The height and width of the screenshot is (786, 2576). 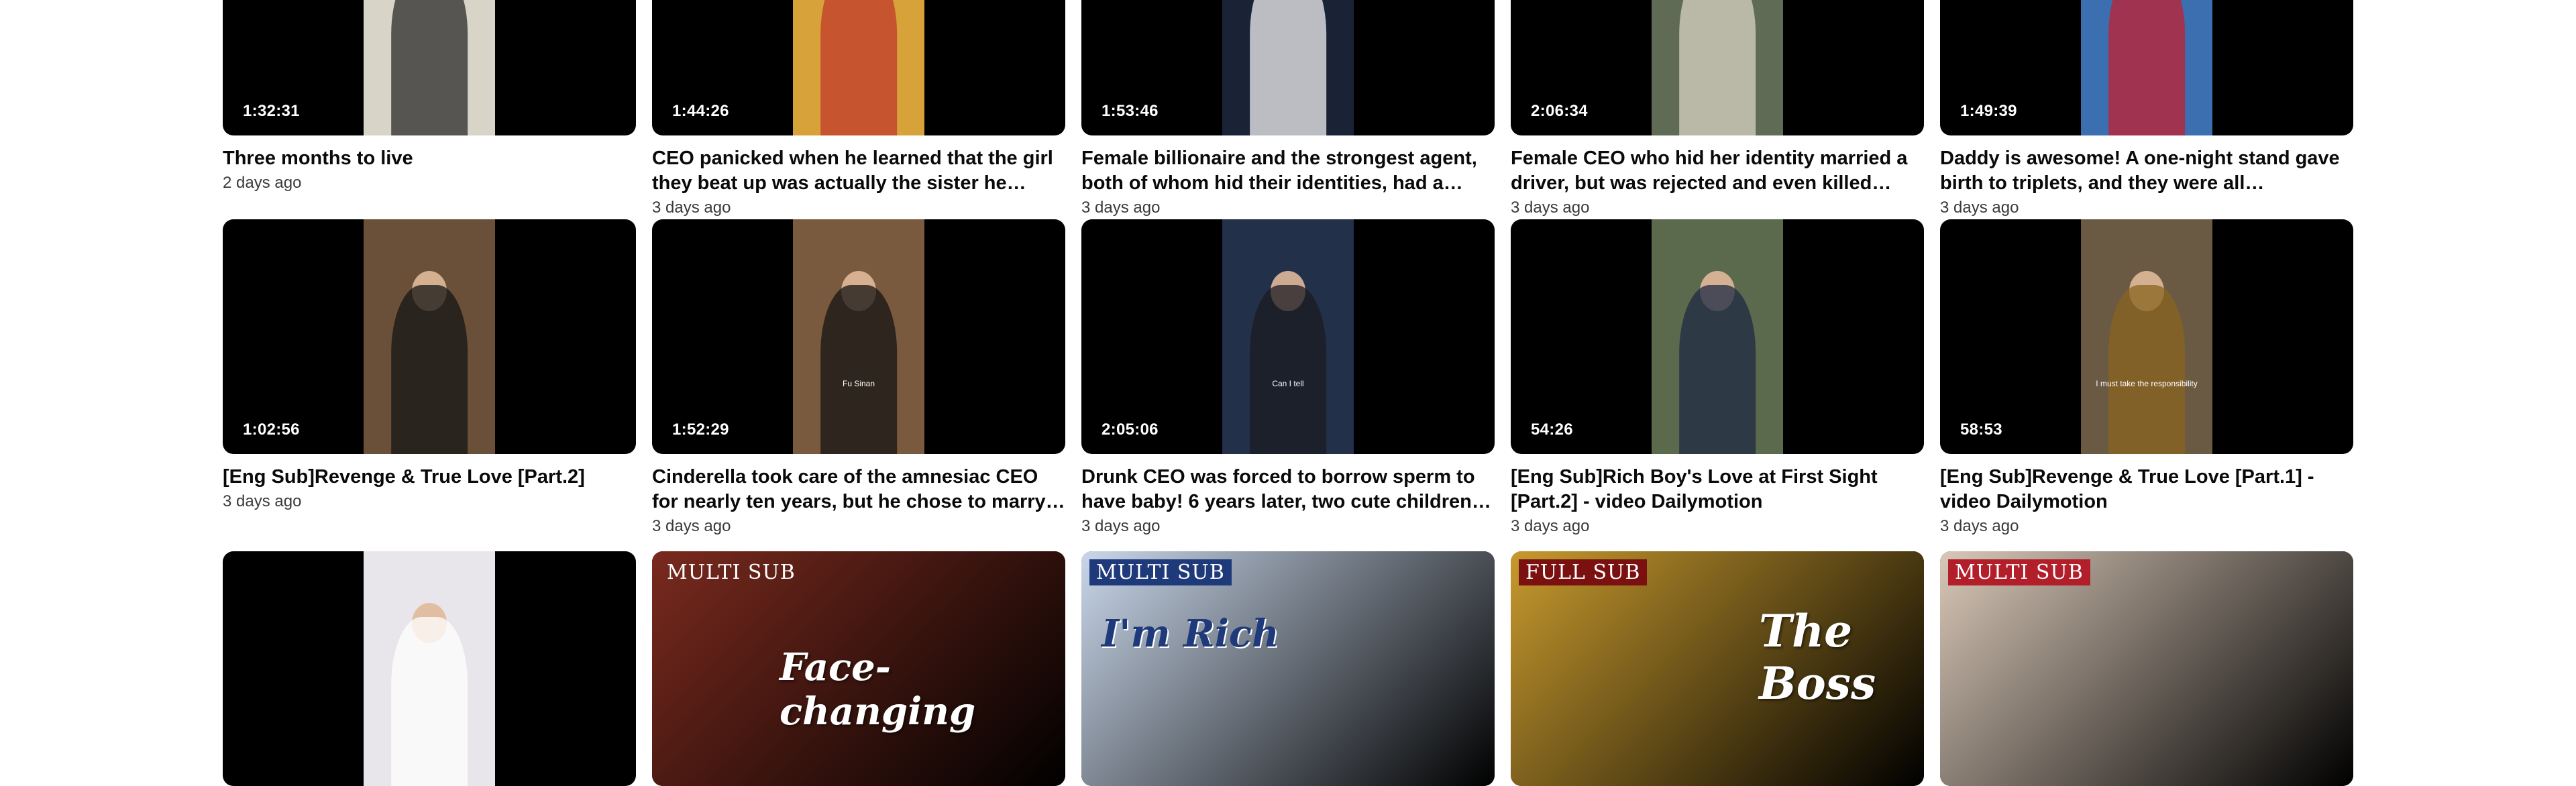 I want to click on duration-badge: 2:05:06, so click(x=1130, y=429).